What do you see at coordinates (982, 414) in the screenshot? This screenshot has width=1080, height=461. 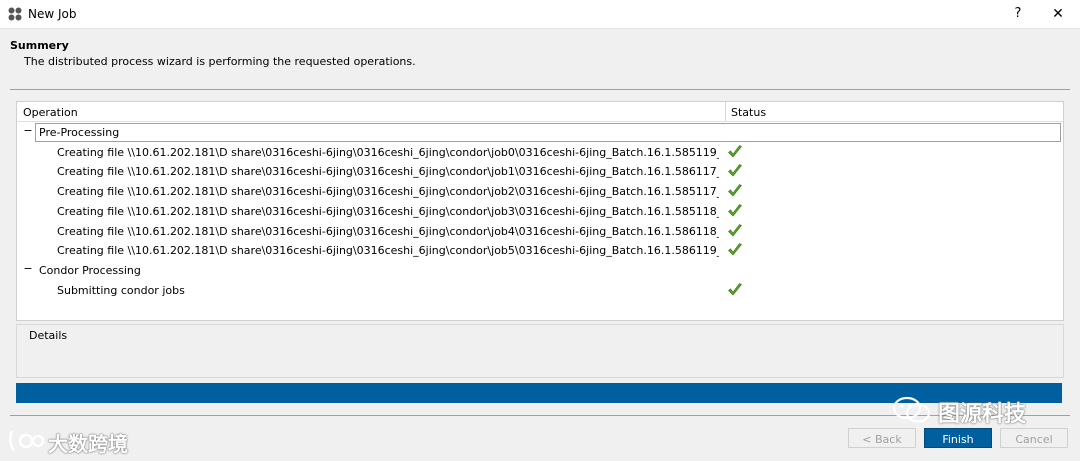 I see `watermark-text-tuyuan: 图源科技` at bounding box center [982, 414].